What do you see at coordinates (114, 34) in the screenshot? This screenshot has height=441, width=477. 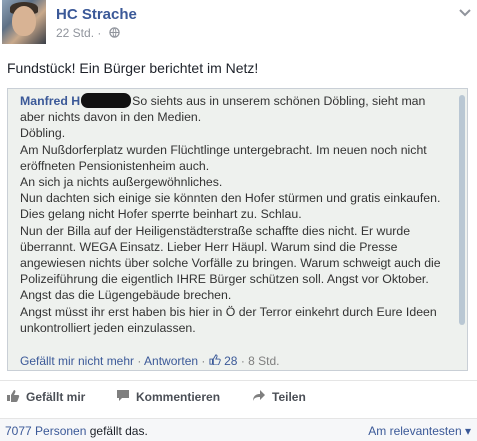 I see `globe-icon` at bounding box center [114, 34].